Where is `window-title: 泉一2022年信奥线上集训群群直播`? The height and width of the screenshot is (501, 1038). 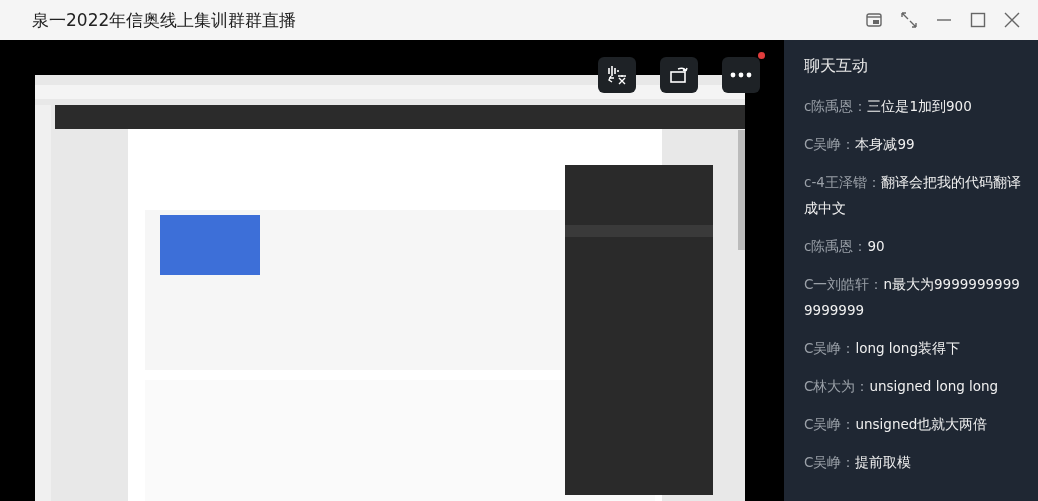 window-title: 泉一2022年信奥线上集训群群直播 is located at coordinates (164, 20).